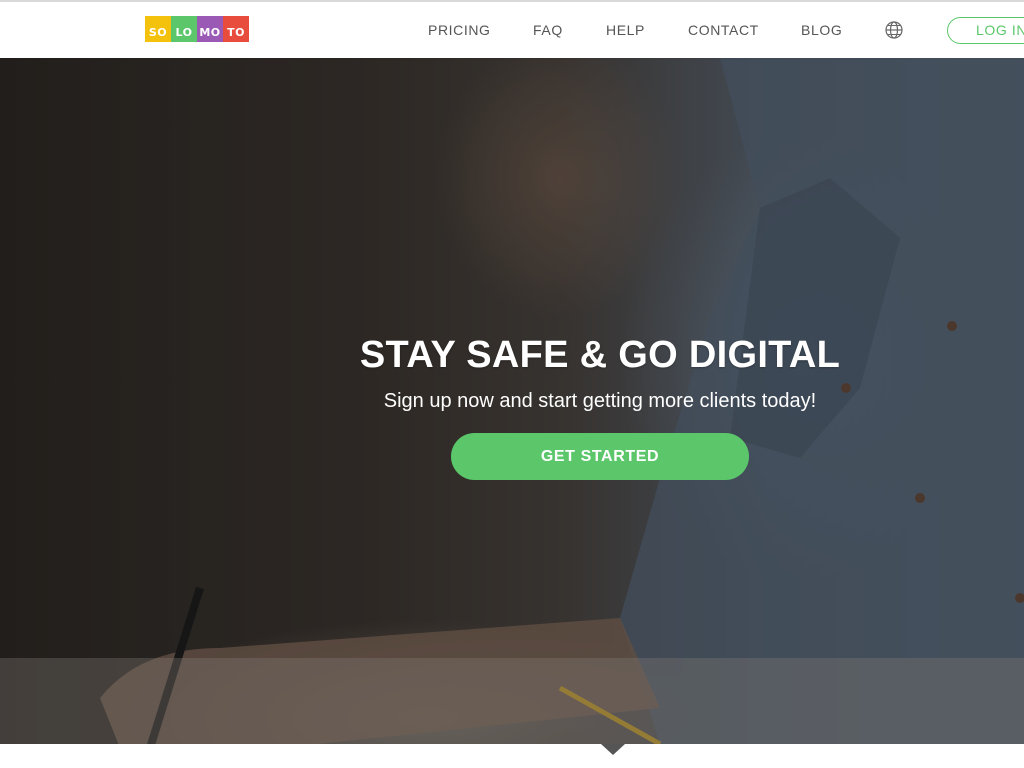 This screenshot has width=1024, height=768. Describe the element at coordinates (723, 30) in the screenshot. I see `nav-contact: CONTACT` at that location.